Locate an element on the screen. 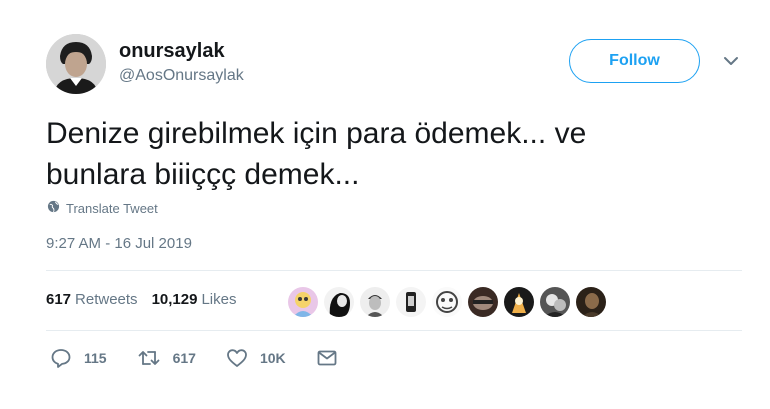  like-count: 10K is located at coordinates (272, 358).